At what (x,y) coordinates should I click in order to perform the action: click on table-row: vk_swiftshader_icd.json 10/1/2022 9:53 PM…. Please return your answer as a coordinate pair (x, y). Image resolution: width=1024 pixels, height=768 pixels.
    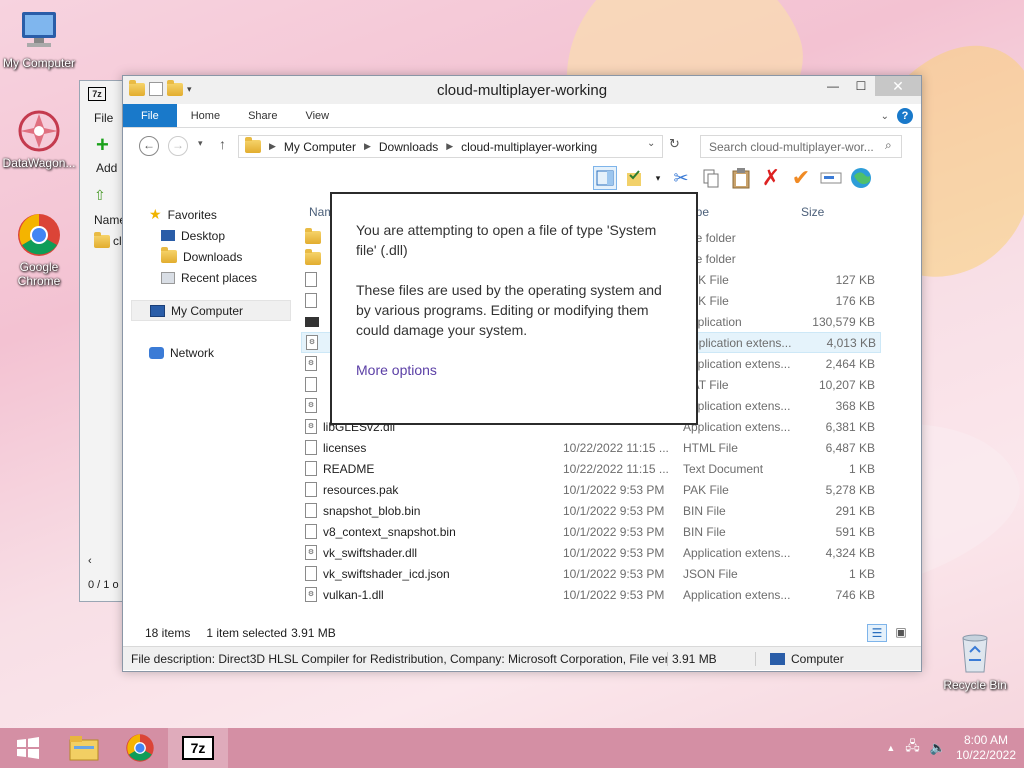
    Looking at the image, I should click on (591, 573).